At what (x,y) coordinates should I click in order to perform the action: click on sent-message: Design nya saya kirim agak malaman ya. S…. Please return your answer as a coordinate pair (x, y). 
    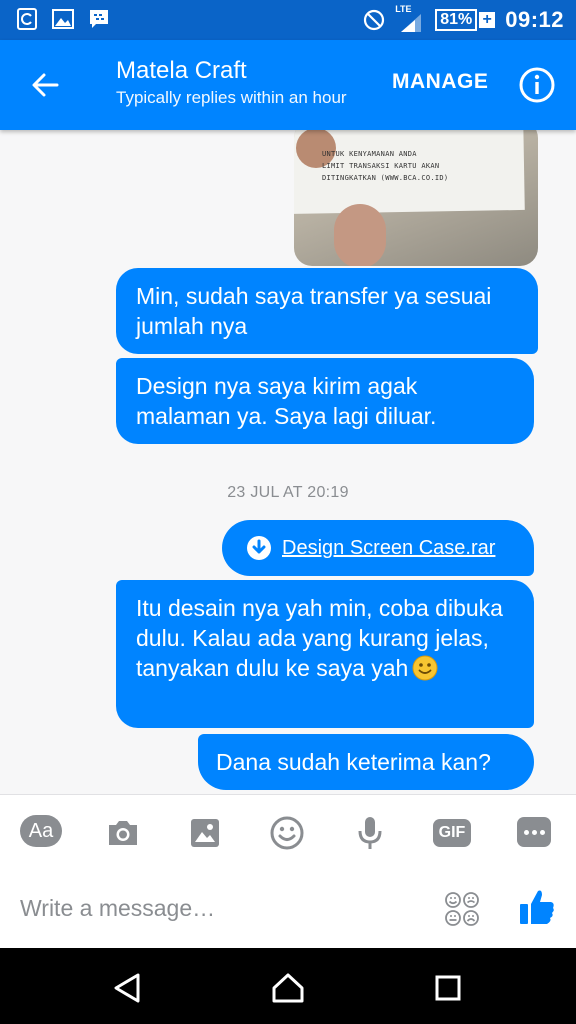
    Looking at the image, I should click on (325, 401).